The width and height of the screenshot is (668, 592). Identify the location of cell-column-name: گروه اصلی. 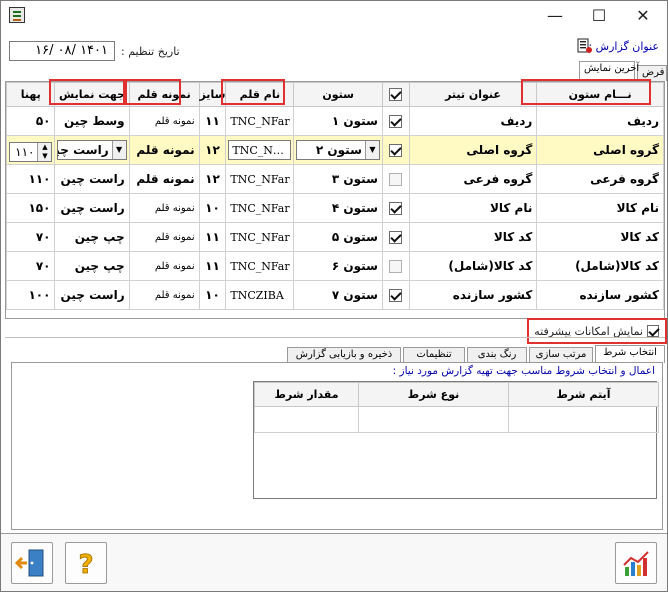
(600, 150).